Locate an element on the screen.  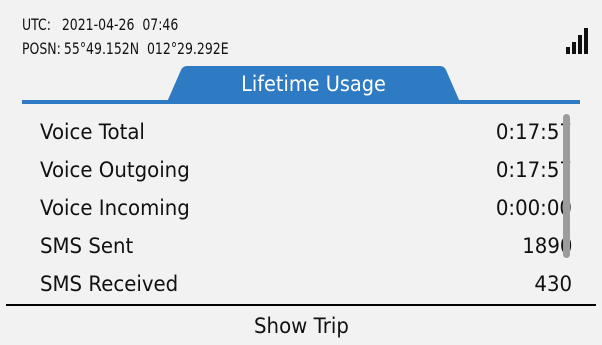
position-value: 55°49.152N 012°29.292E is located at coordinates (146, 48).